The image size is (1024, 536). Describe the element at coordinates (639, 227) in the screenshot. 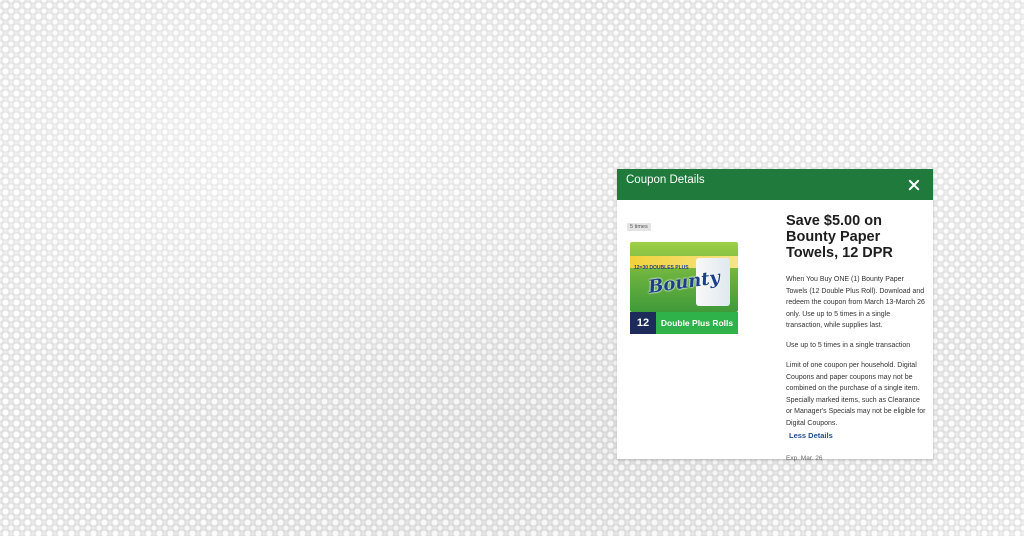

I see `times-badge: 5 times` at that location.